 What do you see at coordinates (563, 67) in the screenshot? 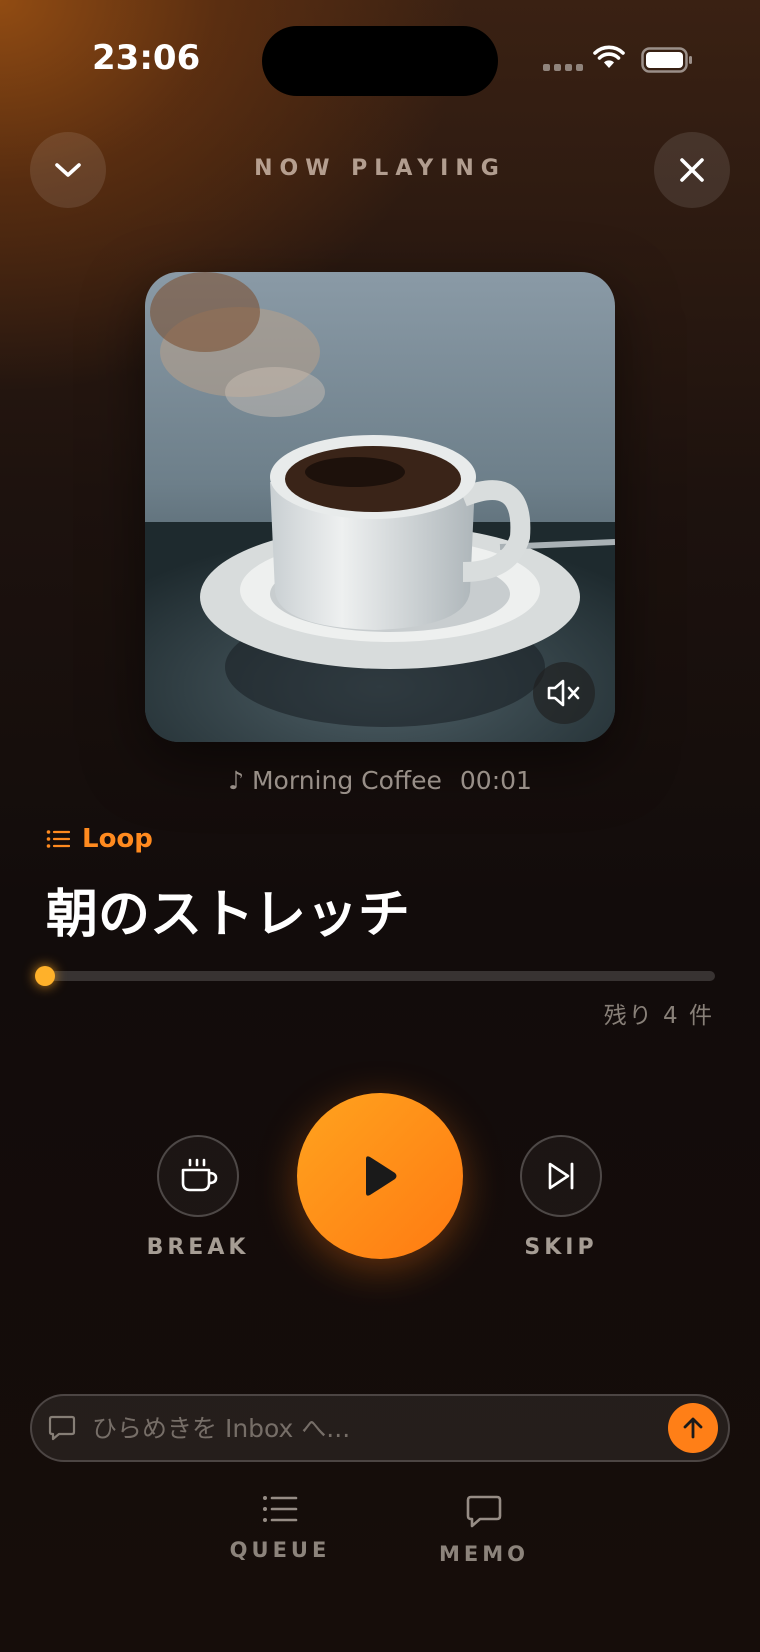
I see `cellular-signal-icon` at bounding box center [563, 67].